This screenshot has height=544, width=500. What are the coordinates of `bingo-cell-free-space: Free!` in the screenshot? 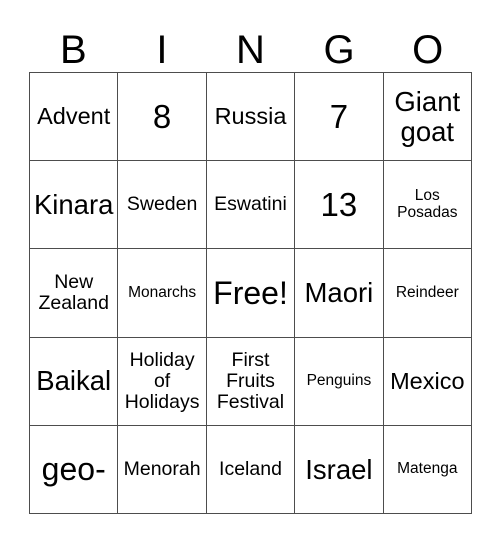 It's located at (251, 293).